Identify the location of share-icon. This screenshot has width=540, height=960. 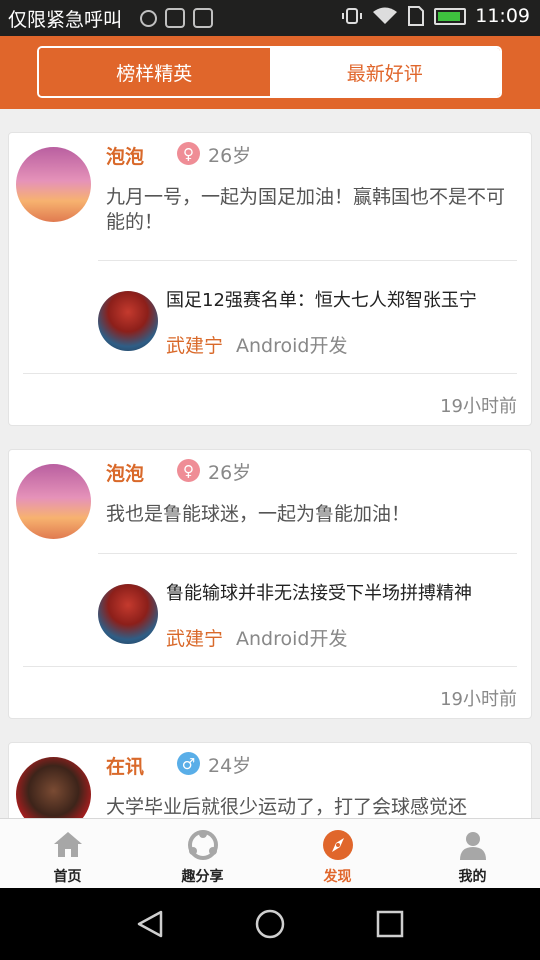
(202, 845).